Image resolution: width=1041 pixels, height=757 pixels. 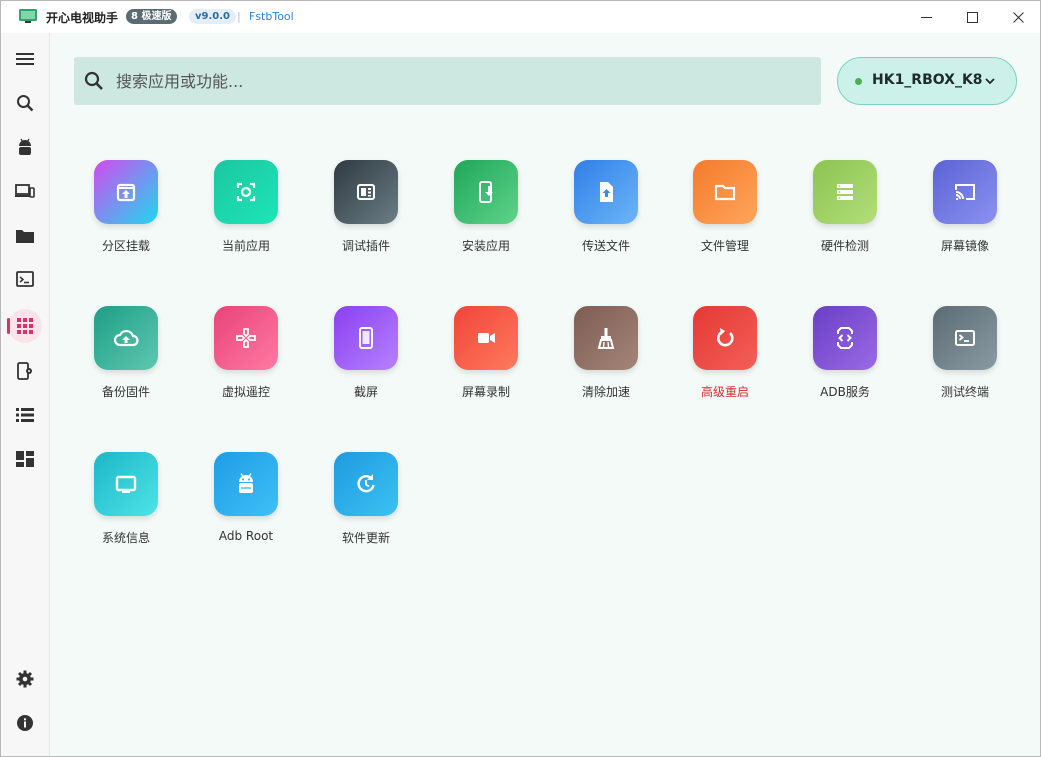 I want to click on maximize-icon, so click(x=972, y=17).